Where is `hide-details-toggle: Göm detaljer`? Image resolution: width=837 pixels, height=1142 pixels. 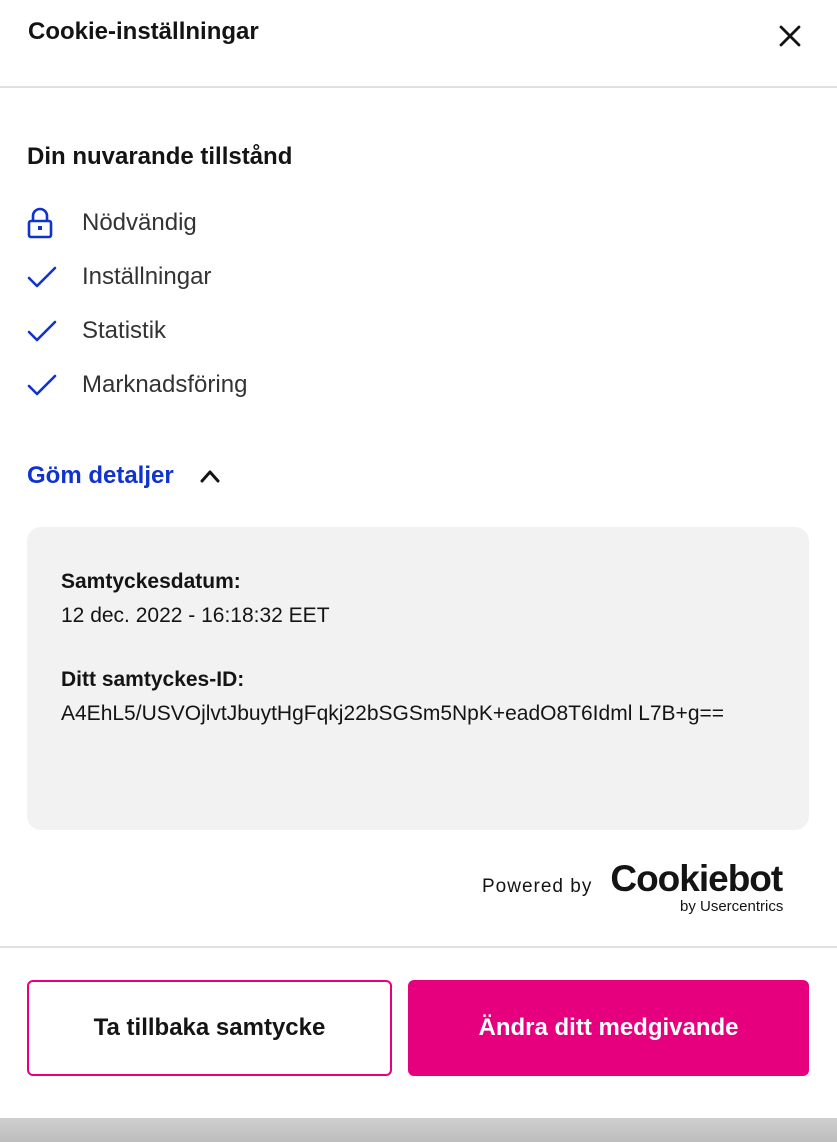 hide-details-toggle: Göm detaljer is located at coordinates (124, 476).